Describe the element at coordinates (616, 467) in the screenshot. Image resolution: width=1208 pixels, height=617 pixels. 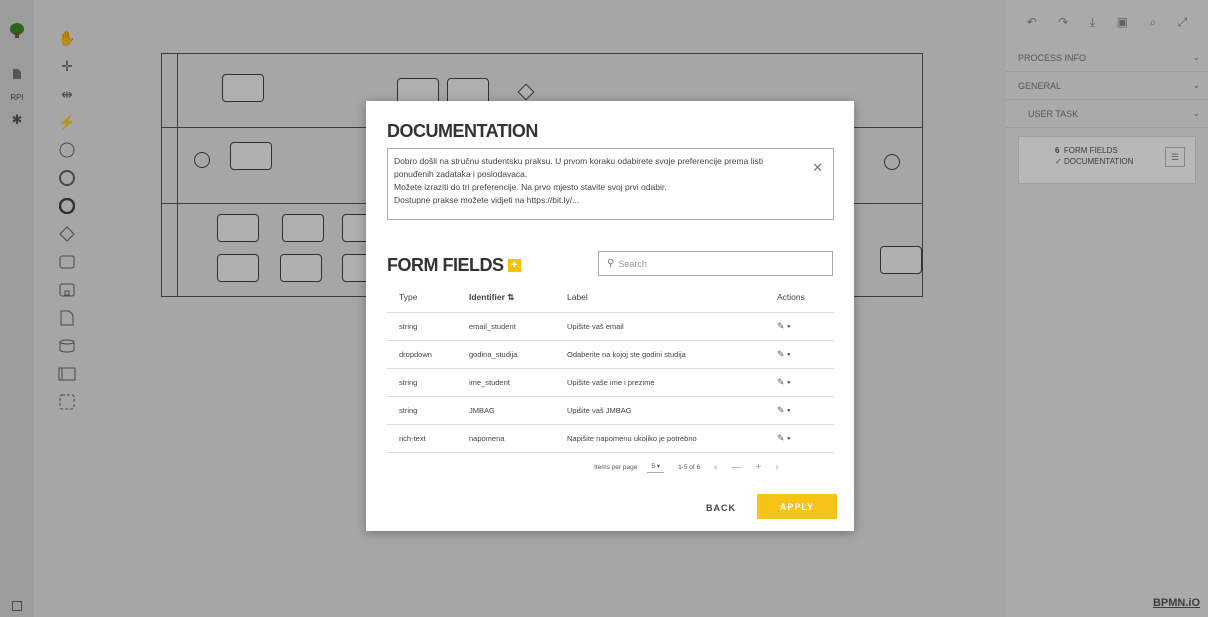
I see `items-per-page-label: Items per page` at that location.